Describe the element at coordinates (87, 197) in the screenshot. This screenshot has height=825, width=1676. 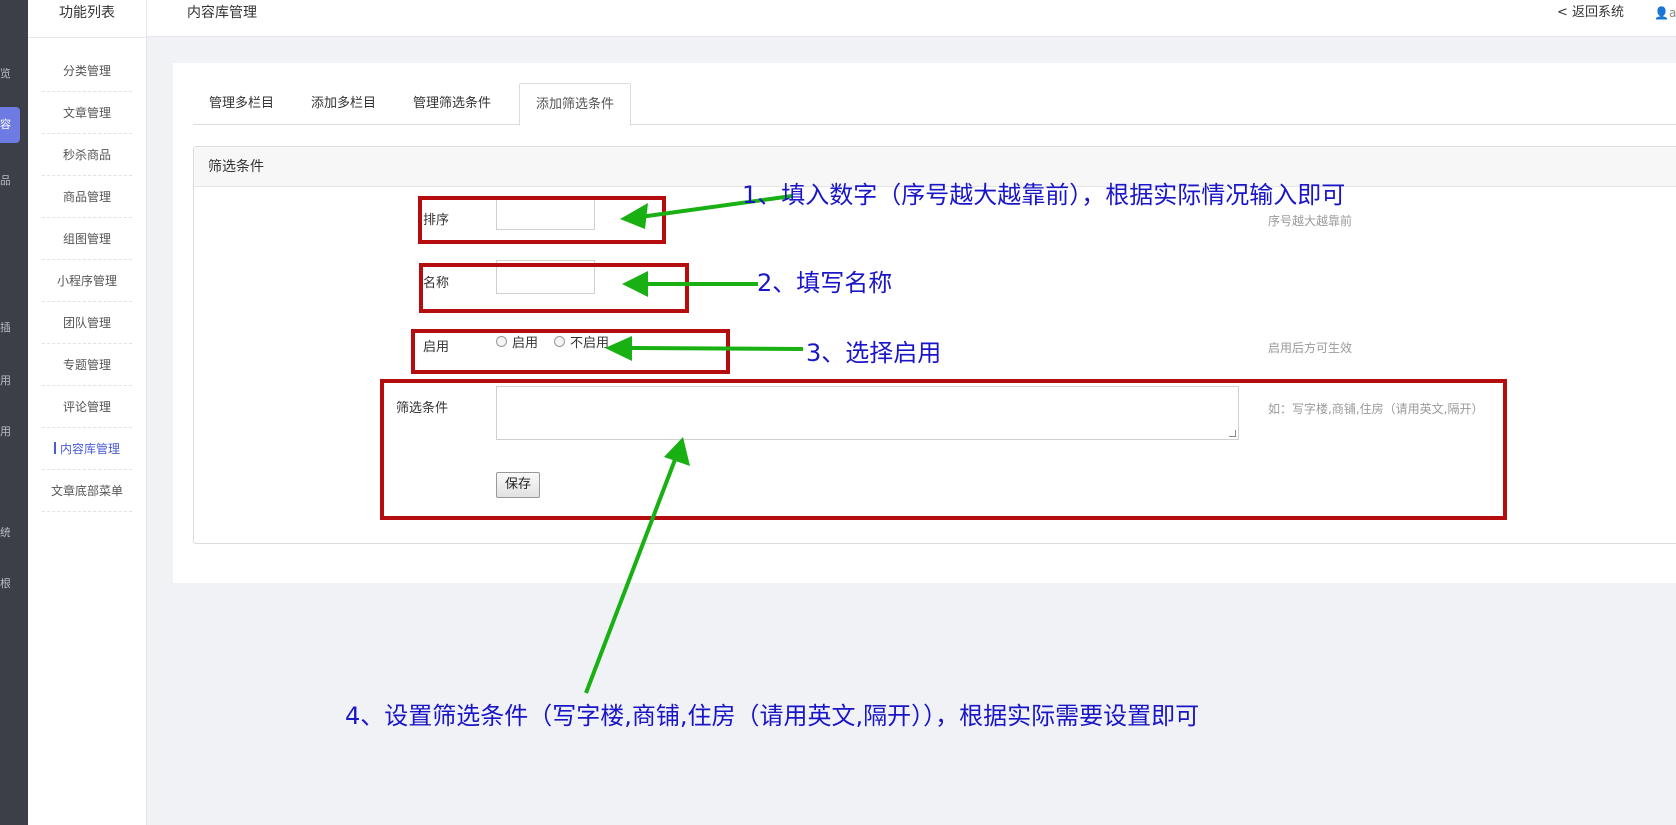
I see `sidebar-item-products: 商品管理` at that location.